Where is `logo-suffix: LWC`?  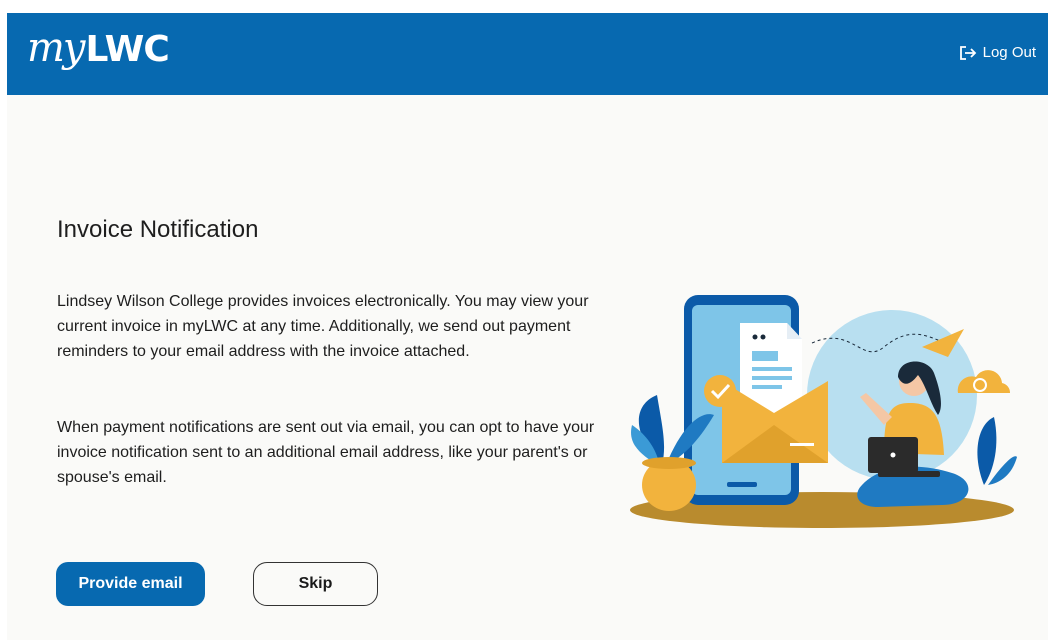
logo-suffix: LWC is located at coordinates (127, 49).